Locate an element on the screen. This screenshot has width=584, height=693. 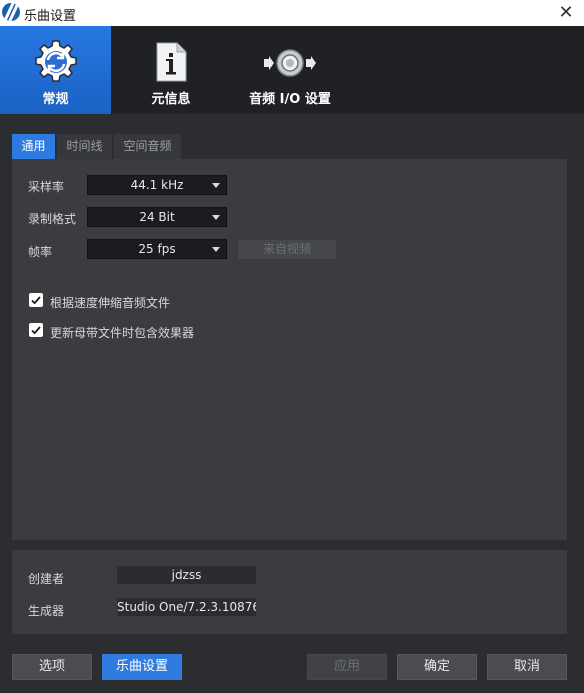
frame-rate-select: 25 fps is located at coordinates (157, 249).